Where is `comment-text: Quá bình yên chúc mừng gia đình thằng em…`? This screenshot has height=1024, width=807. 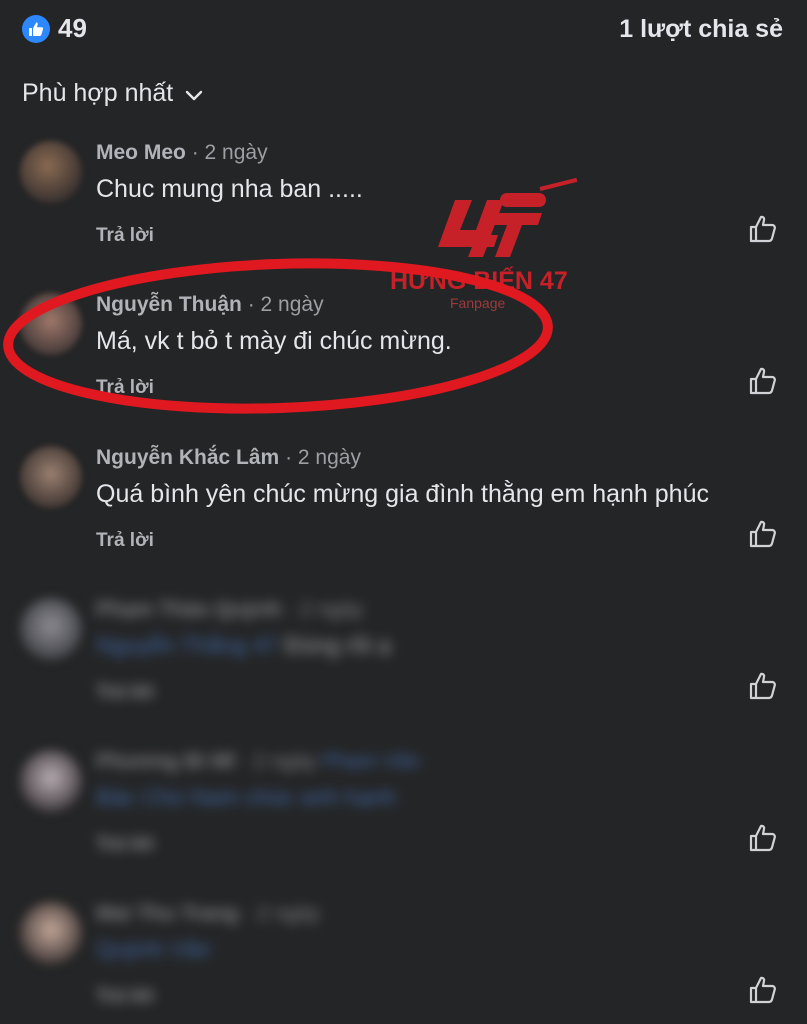
comment-text: Quá bình yên chúc mừng gia đình thằng em… is located at coordinates (402, 494).